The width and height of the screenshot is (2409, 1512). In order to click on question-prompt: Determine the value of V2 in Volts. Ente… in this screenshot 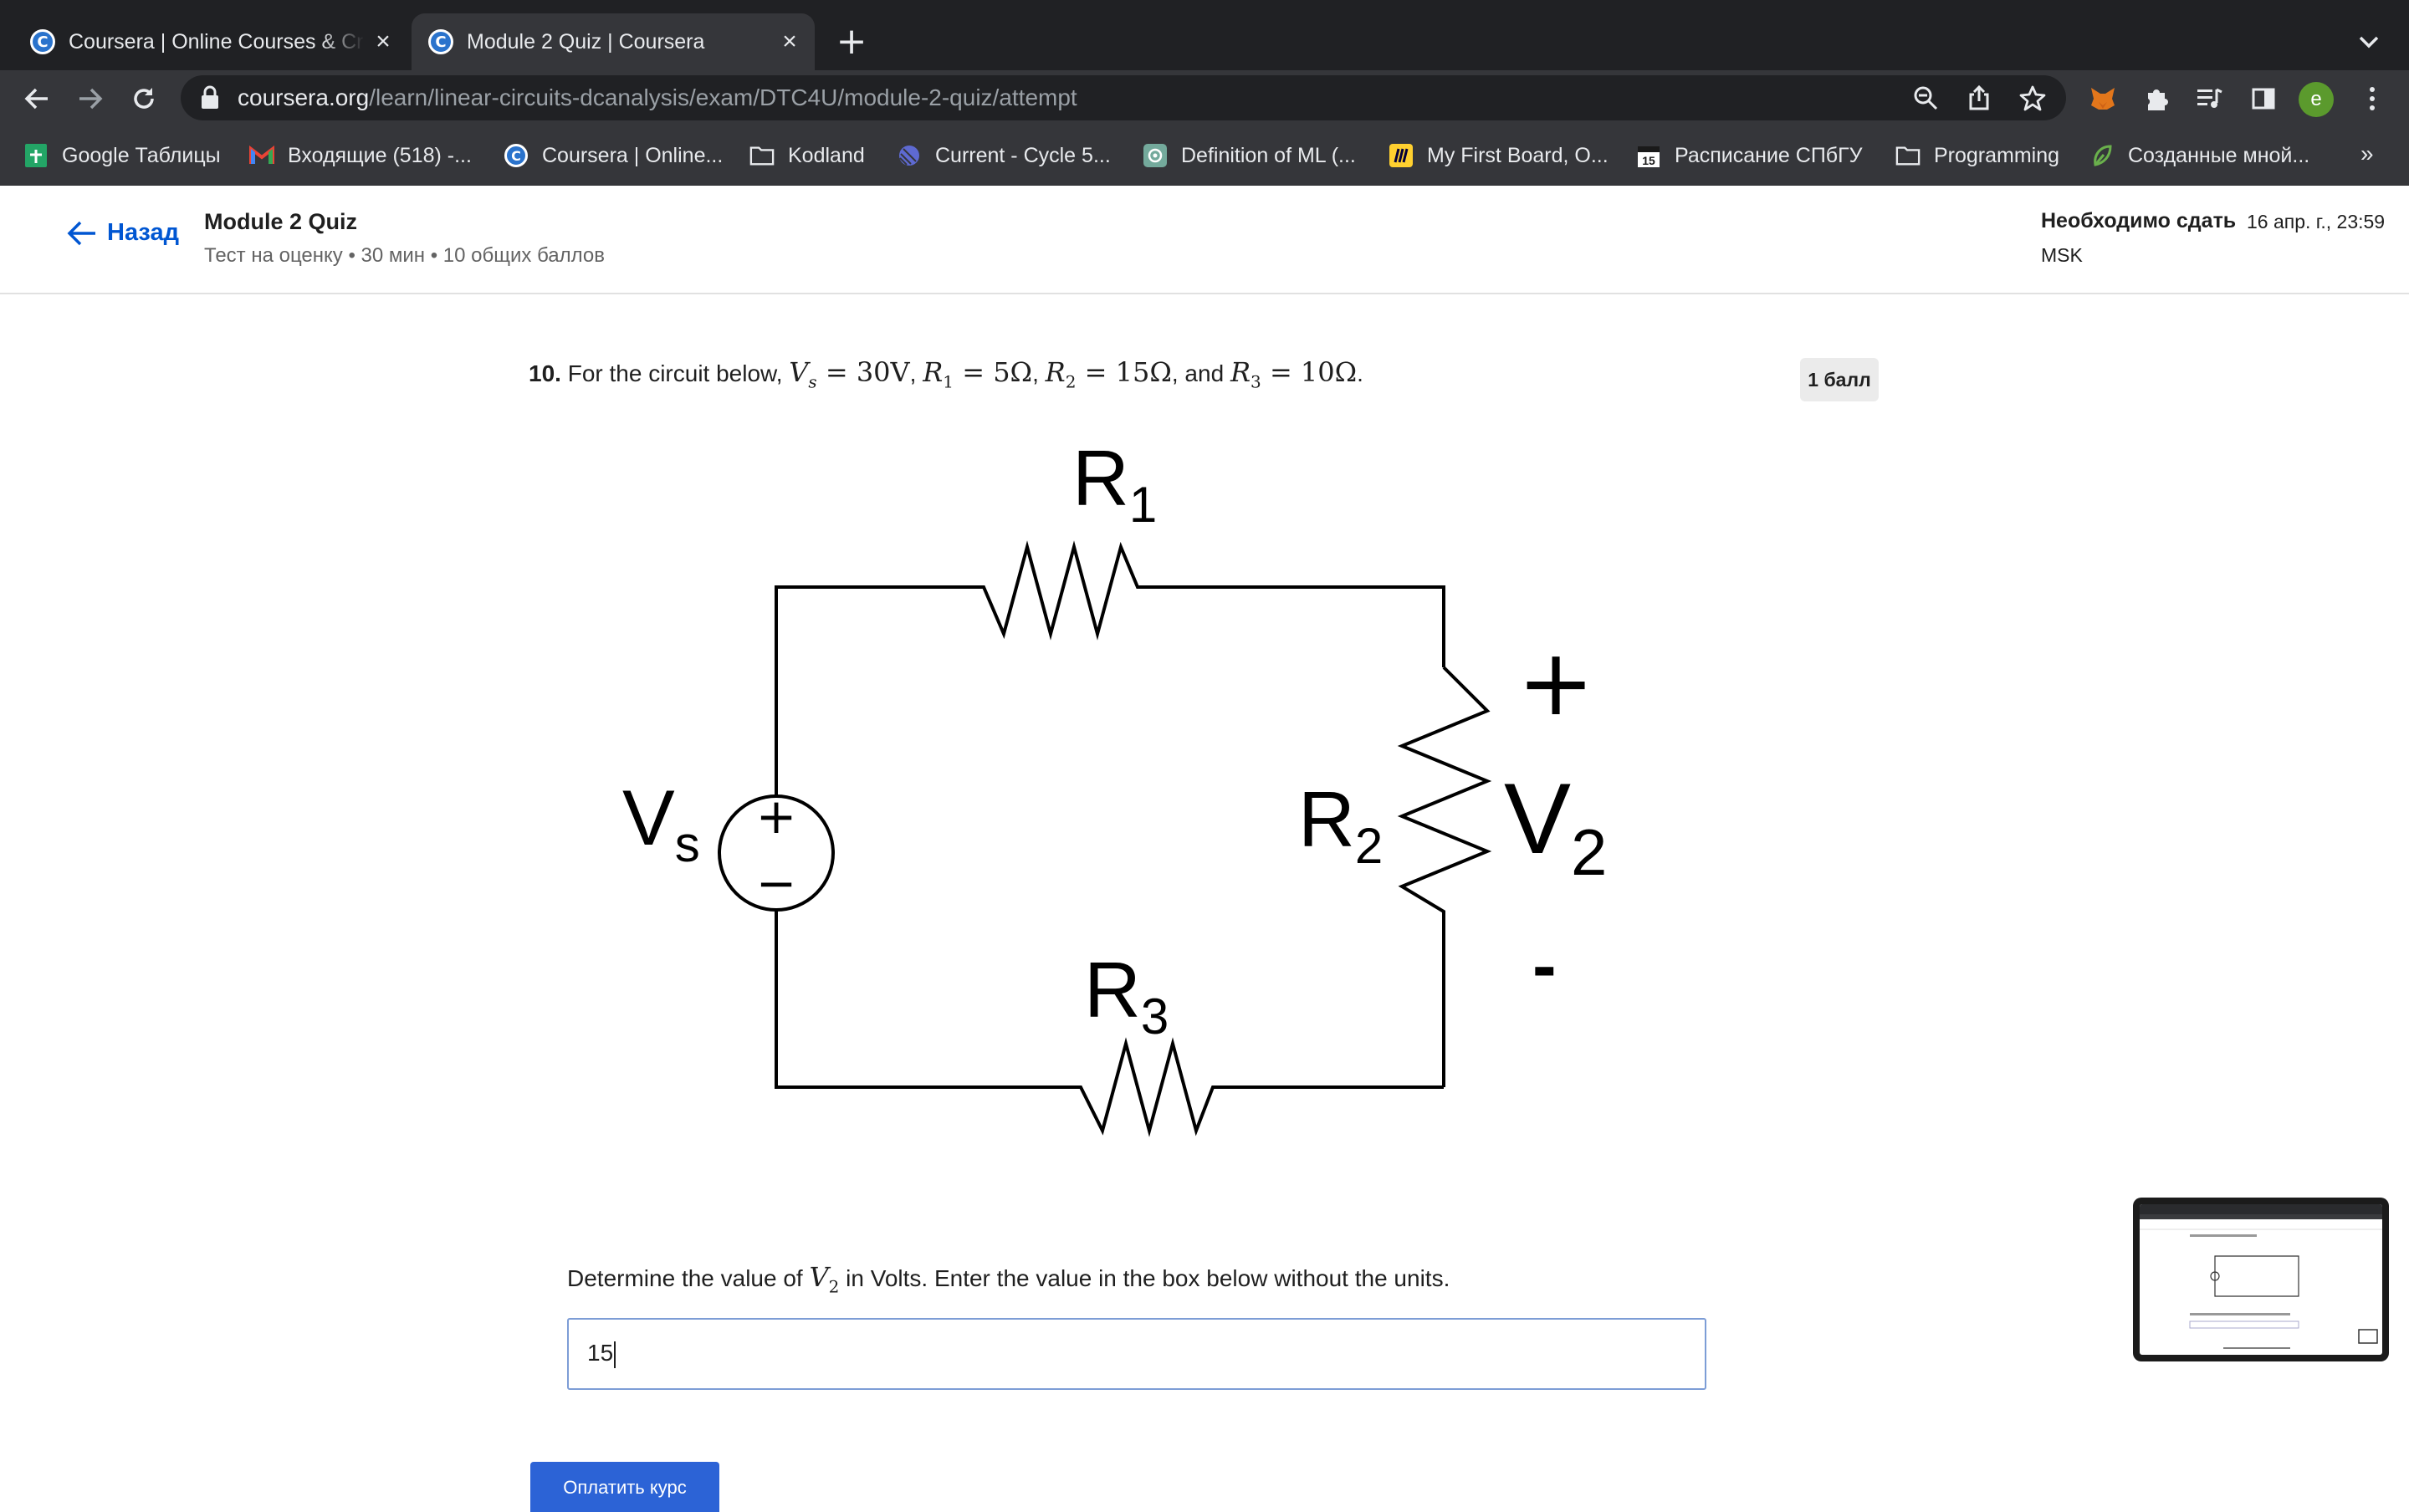, I will do `click(1008, 1278)`.